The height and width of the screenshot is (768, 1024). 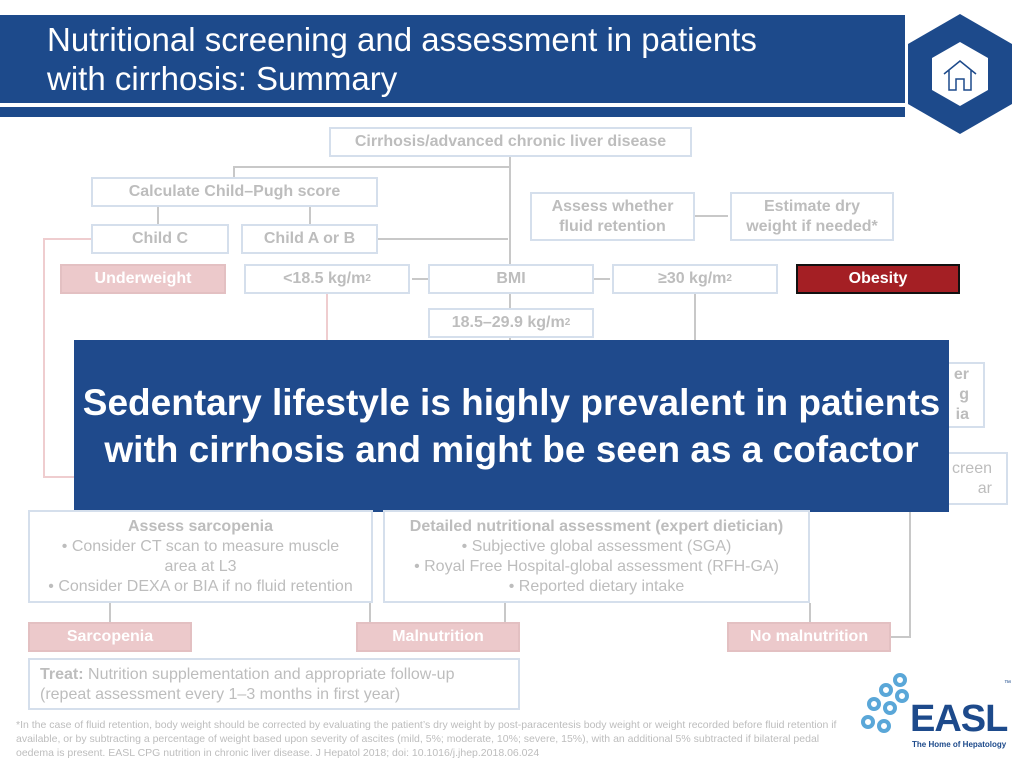 I want to click on easl-hexagons-icon, so click(x=885, y=703).